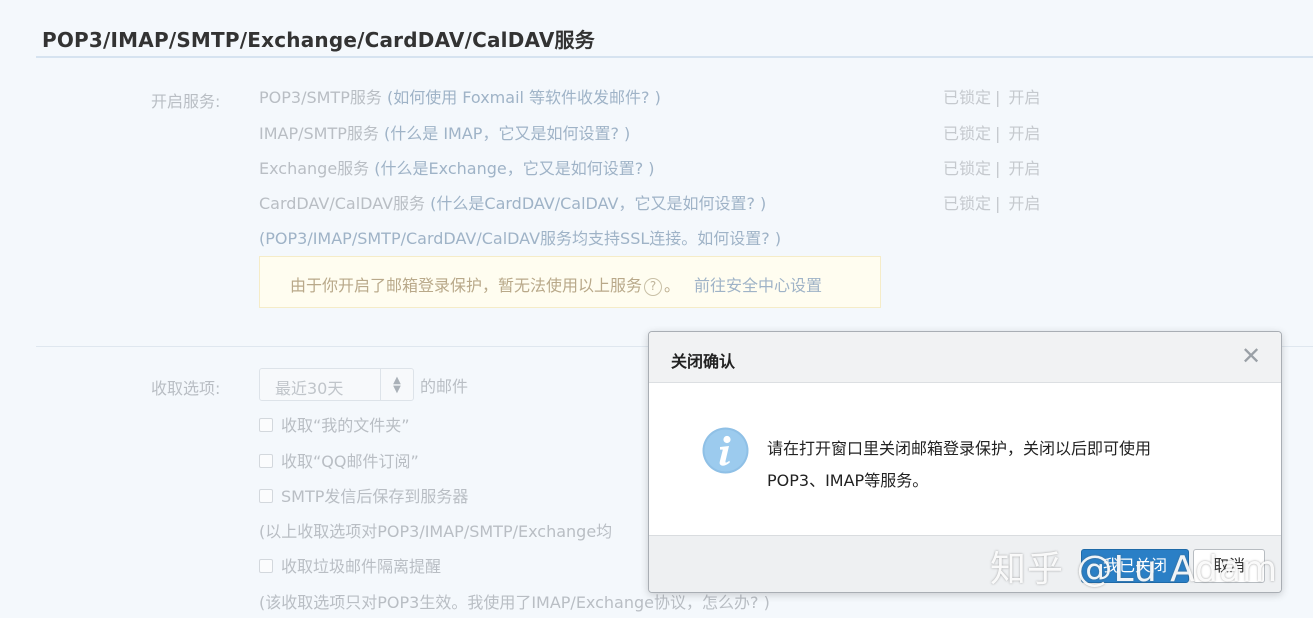 The height and width of the screenshot is (618, 1313). Describe the element at coordinates (959, 448) in the screenshot. I see `message-line-1: 请在打开窗口里关闭邮箱登录保护，关闭以后即可使用` at that location.